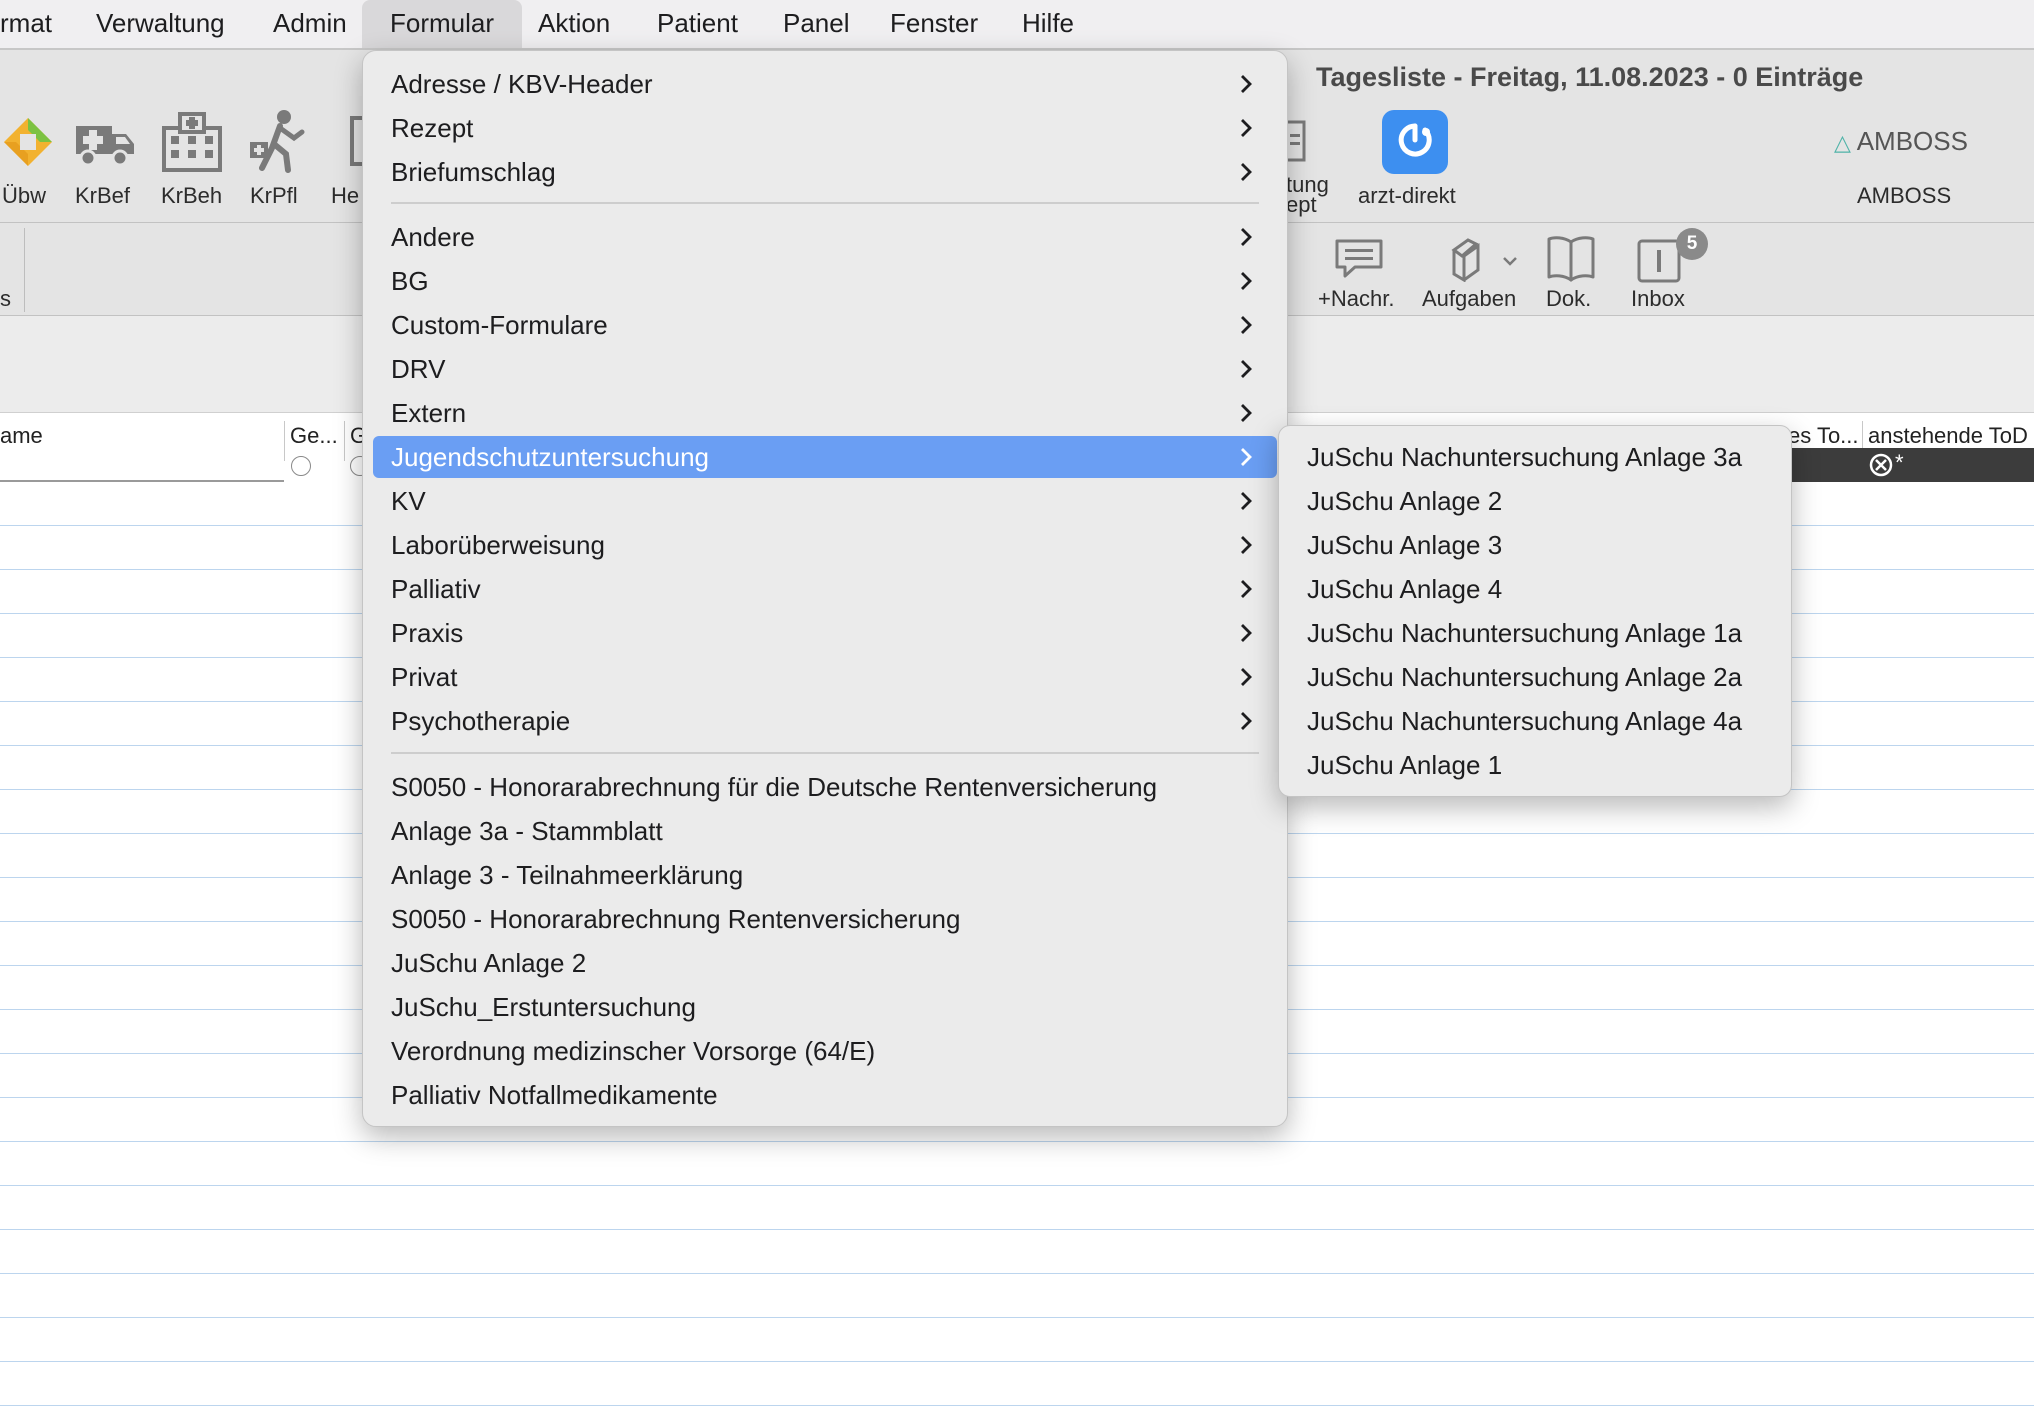  What do you see at coordinates (1881, 465) in the screenshot?
I see `clear-filter-icon` at bounding box center [1881, 465].